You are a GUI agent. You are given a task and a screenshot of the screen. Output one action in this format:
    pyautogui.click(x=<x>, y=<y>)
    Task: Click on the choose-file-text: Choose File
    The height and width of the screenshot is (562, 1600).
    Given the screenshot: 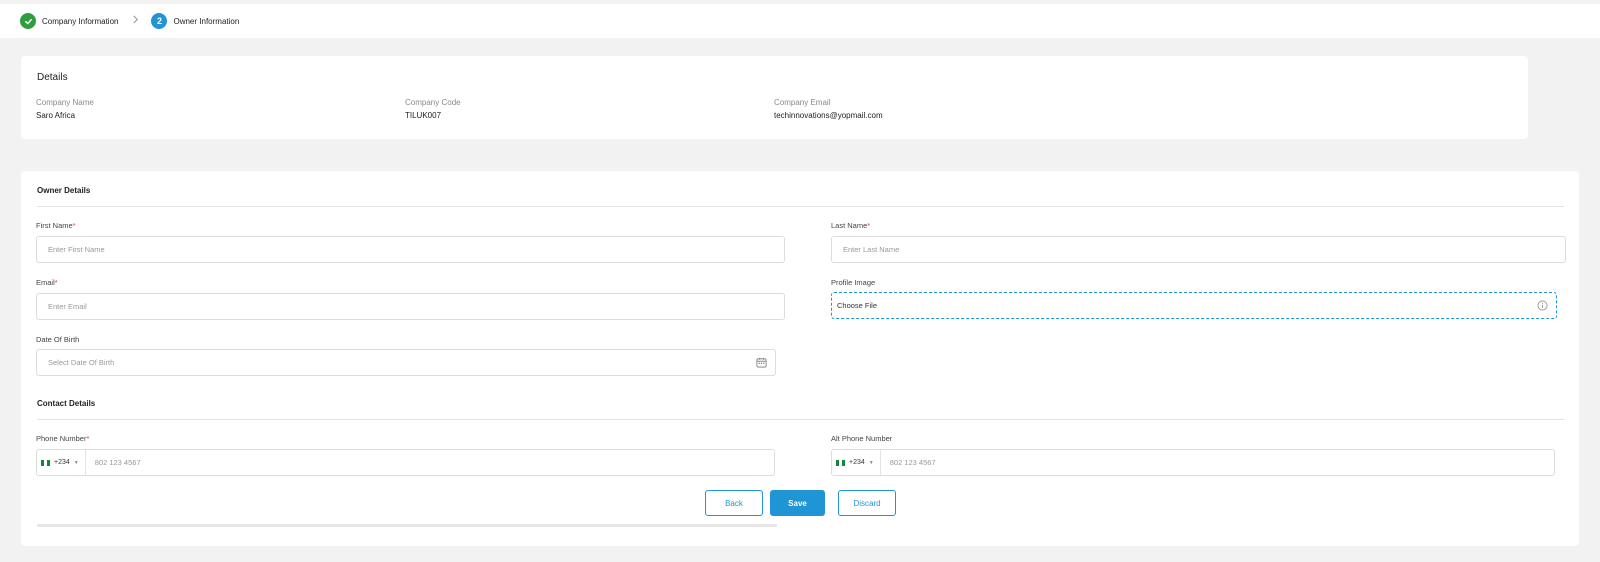 What is the action you would take?
    pyautogui.click(x=857, y=305)
    